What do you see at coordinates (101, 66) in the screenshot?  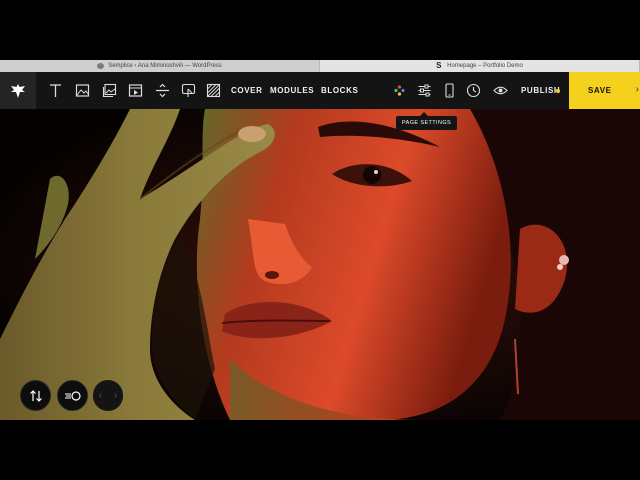 I see `wordpress-favicon-icon` at bounding box center [101, 66].